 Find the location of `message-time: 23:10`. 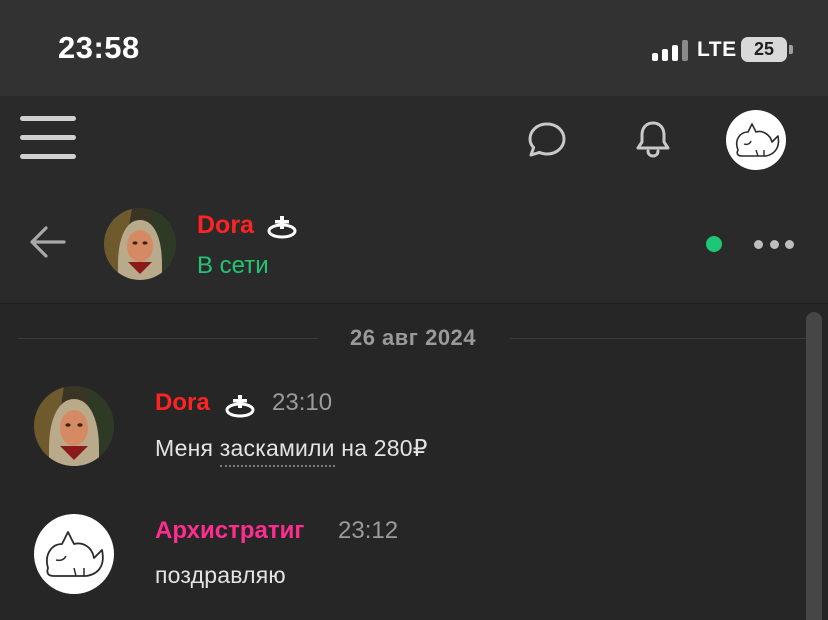

message-time: 23:10 is located at coordinates (302, 402).